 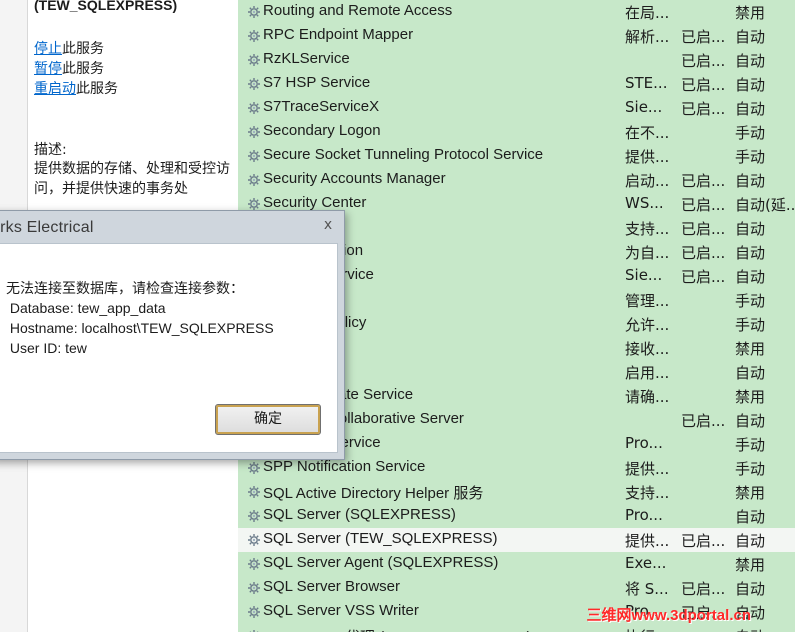 I want to click on service-row: SQL Server Browser 将 S... 已启... 自动, so click(x=516, y=588).